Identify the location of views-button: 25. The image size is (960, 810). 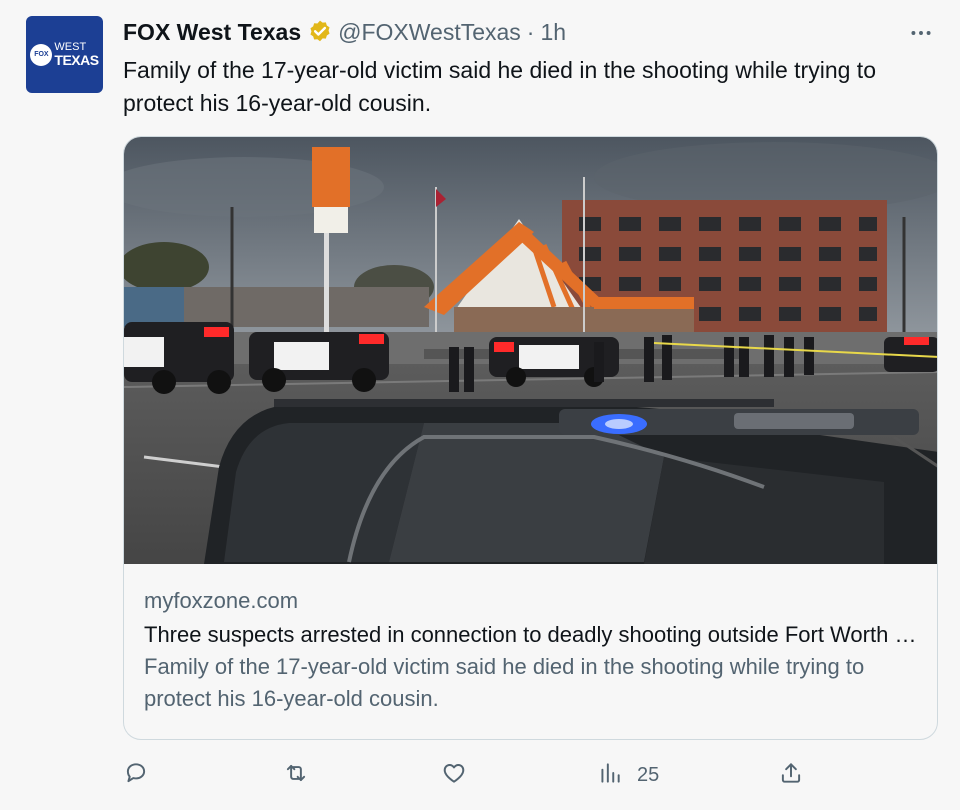
(628, 775).